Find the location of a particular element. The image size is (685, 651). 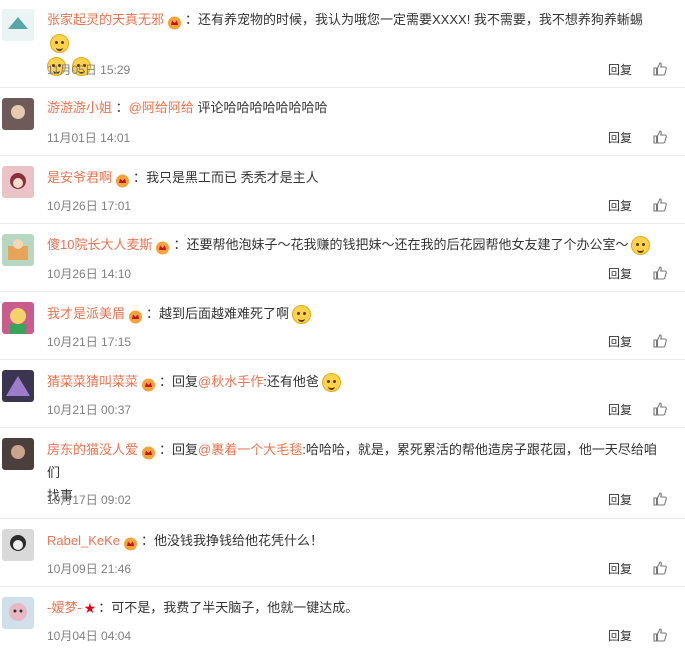

comment-colon: ： is located at coordinates (120, 107).